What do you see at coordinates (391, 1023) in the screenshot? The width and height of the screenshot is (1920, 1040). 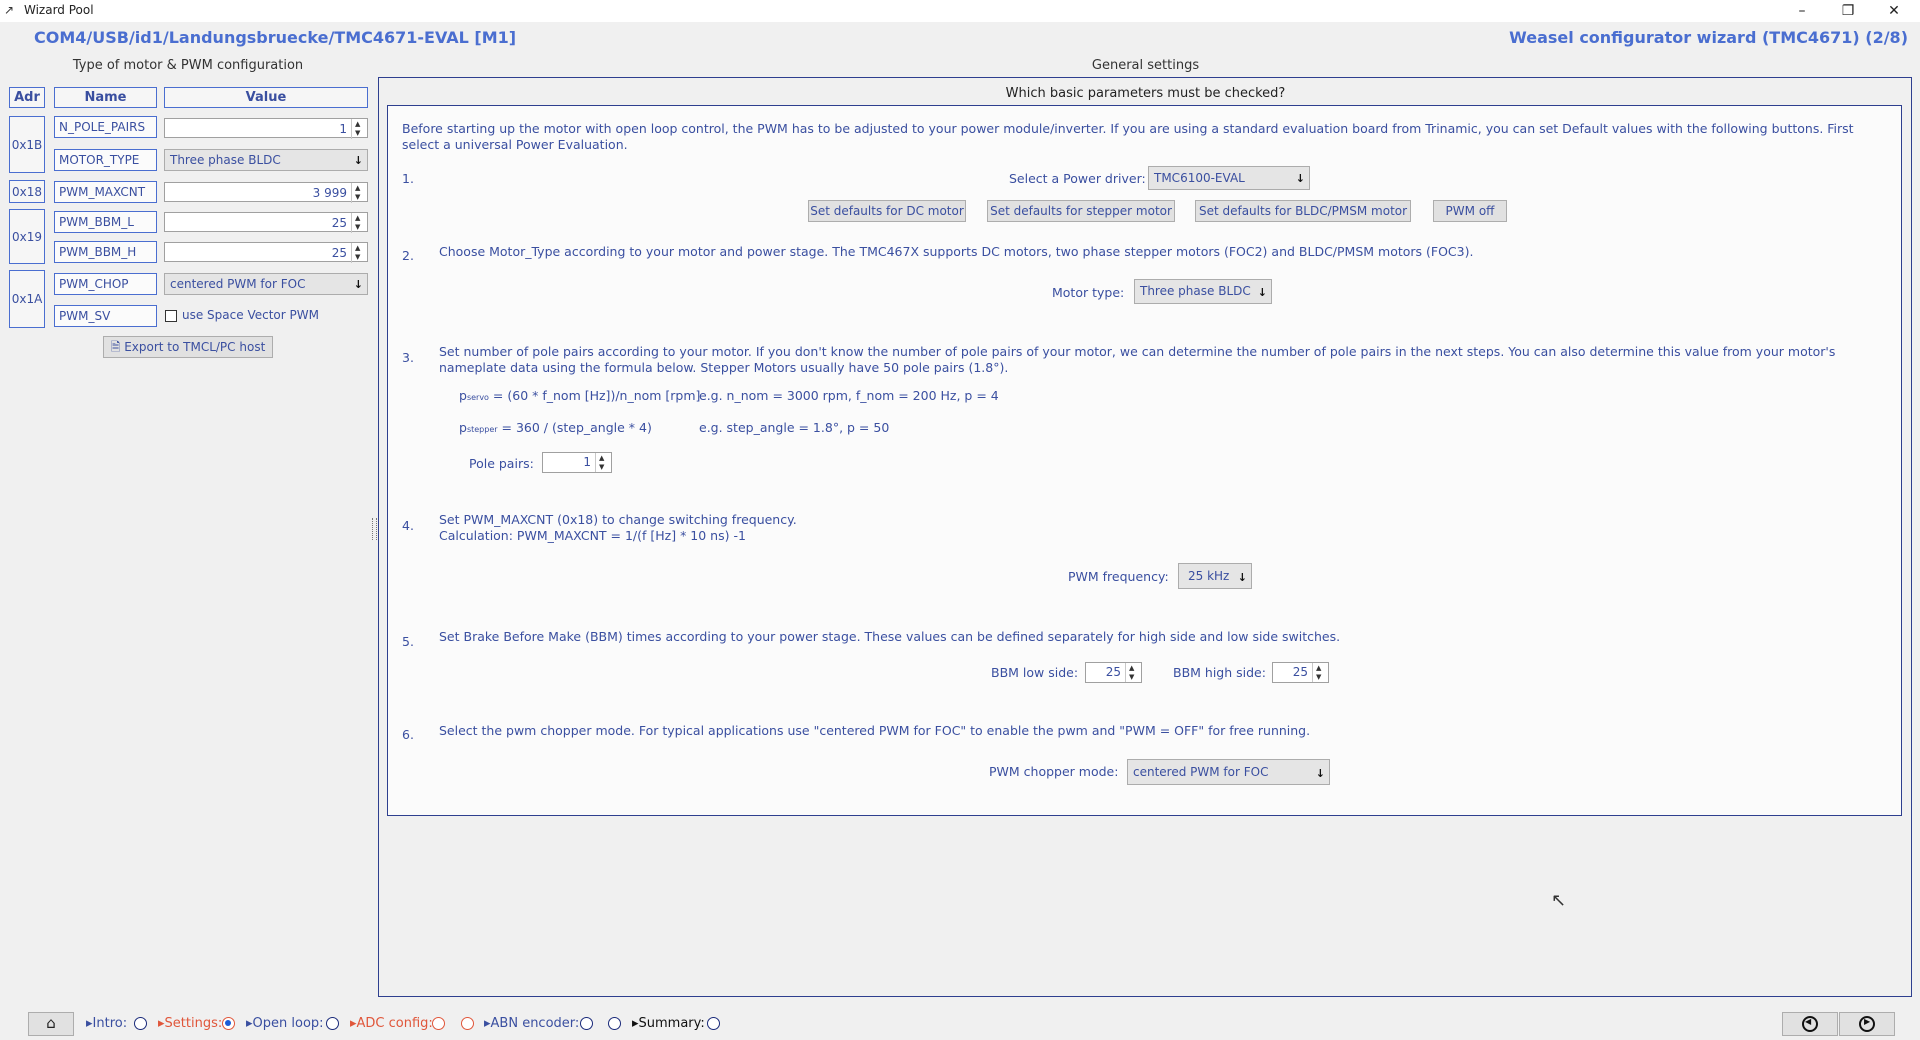 I see `nav-adc-config: ▸ADC config:` at bounding box center [391, 1023].